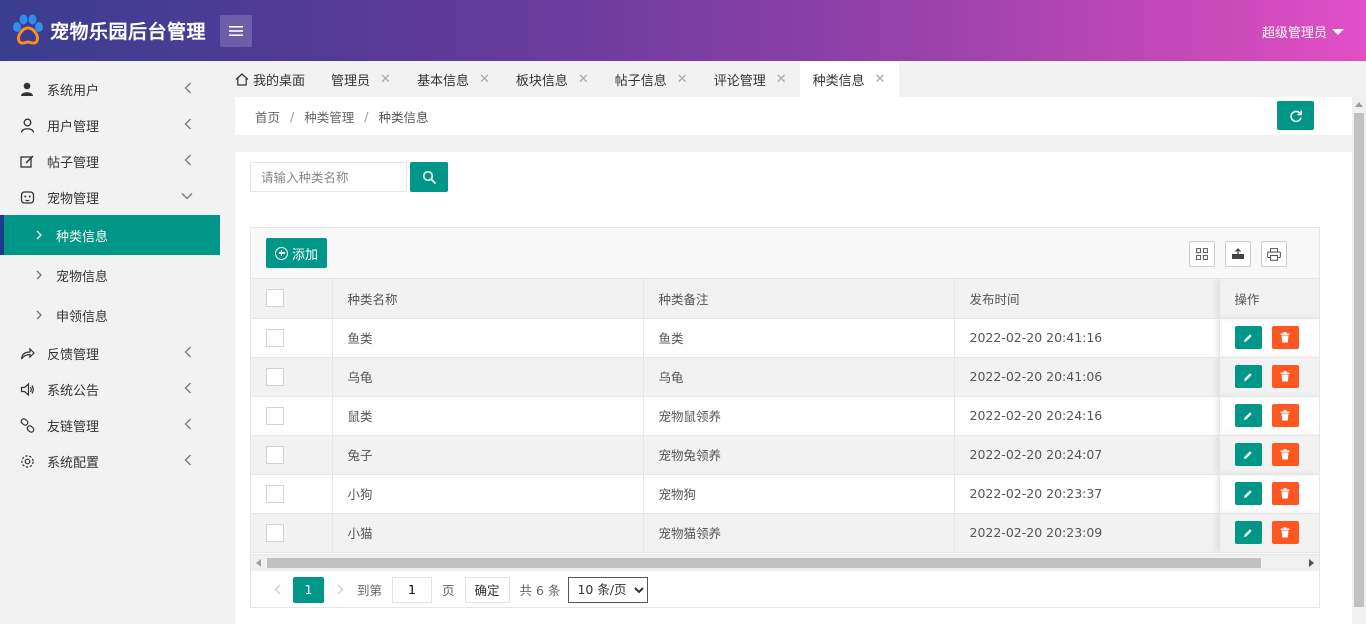  What do you see at coordinates (785, 533) in the screenshot?
I see `table-row: 小猫 宠物猫领养 2022-02-20 20:23:09` at bounding box center [785, 533].